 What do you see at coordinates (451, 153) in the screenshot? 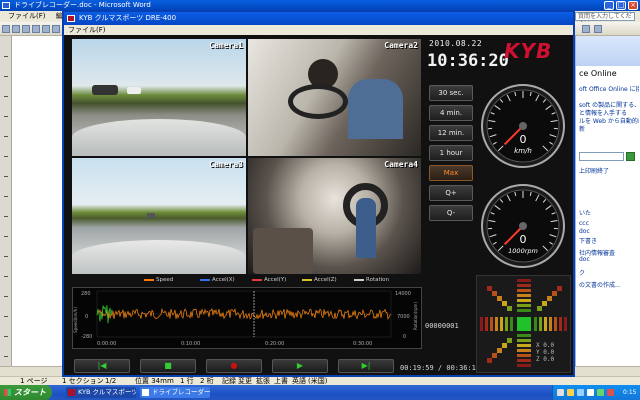
I see `range-1hour-button: 1 hour` at bounding box center [451, 153].